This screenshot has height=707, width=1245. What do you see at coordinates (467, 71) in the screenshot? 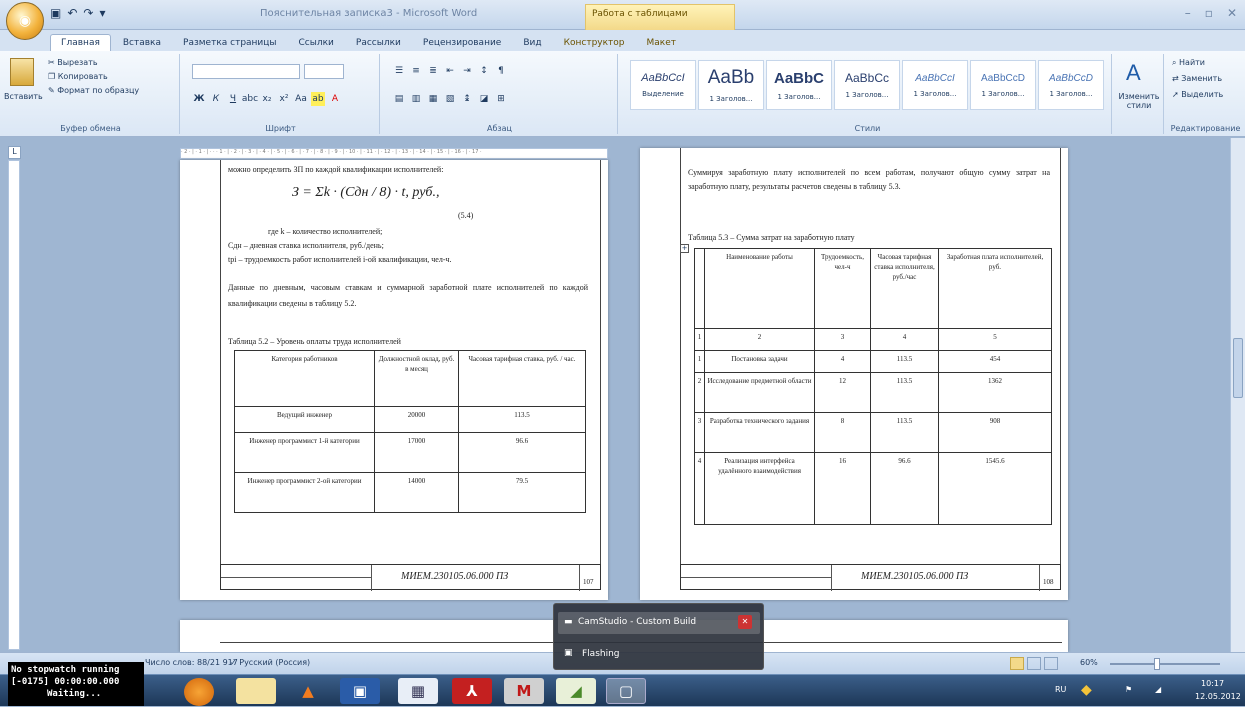
I see `increase-indent-icon: ⇥` at bounding box center [467, 71].